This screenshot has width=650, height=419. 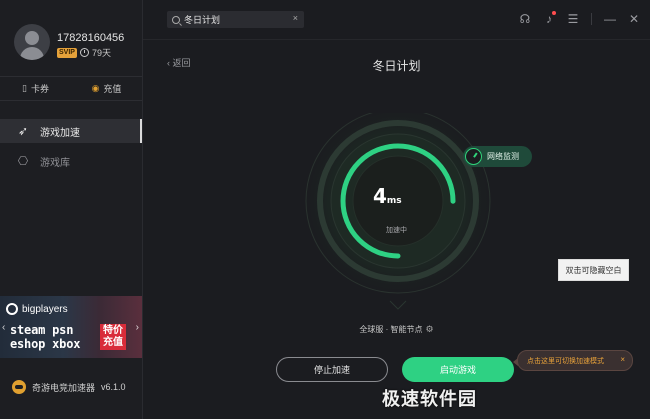 I want to click on accelerating-status: 加速中, so click(x=396, y=230).